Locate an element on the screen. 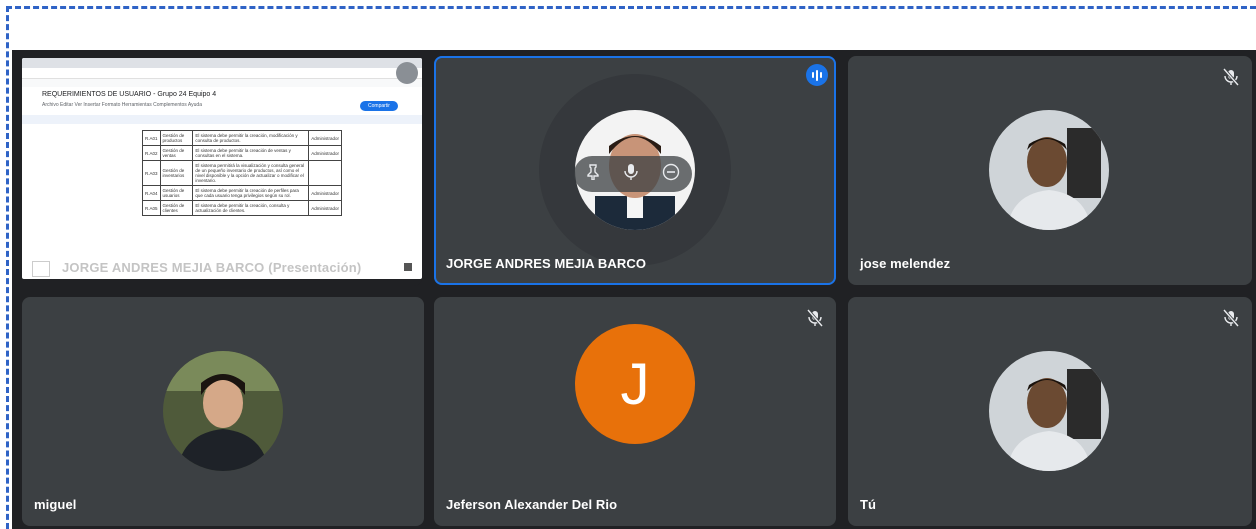  table-cell-name: Gestión de usuarios is located at coordinates (176, 193).